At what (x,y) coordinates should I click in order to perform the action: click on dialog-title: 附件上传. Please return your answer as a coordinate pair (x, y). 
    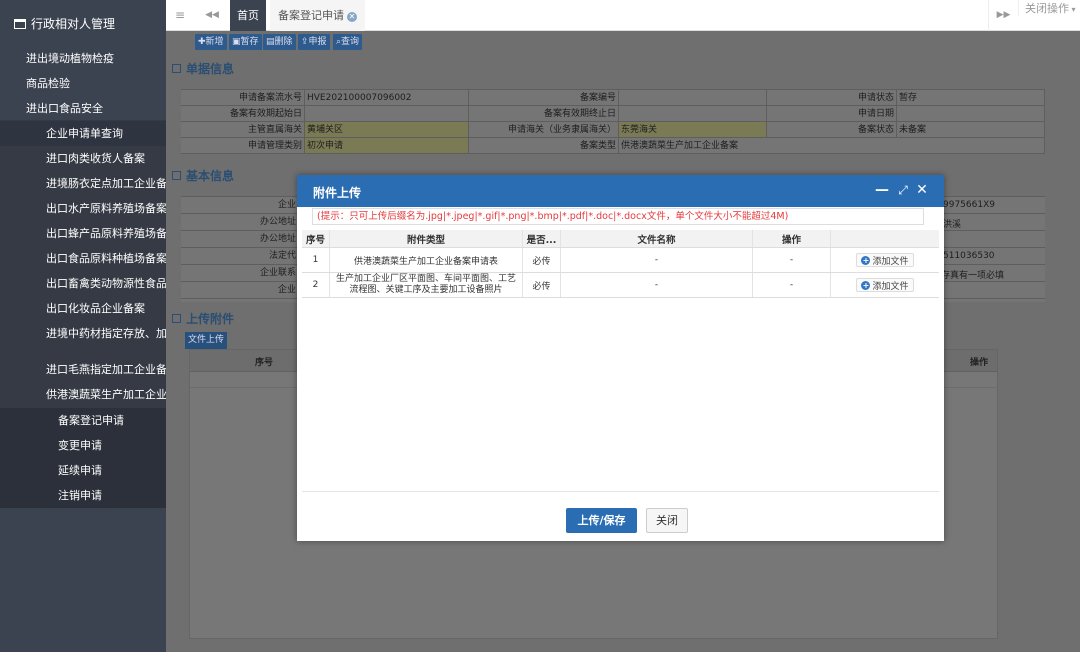
    Looking at the image, I should click on (337, 193).